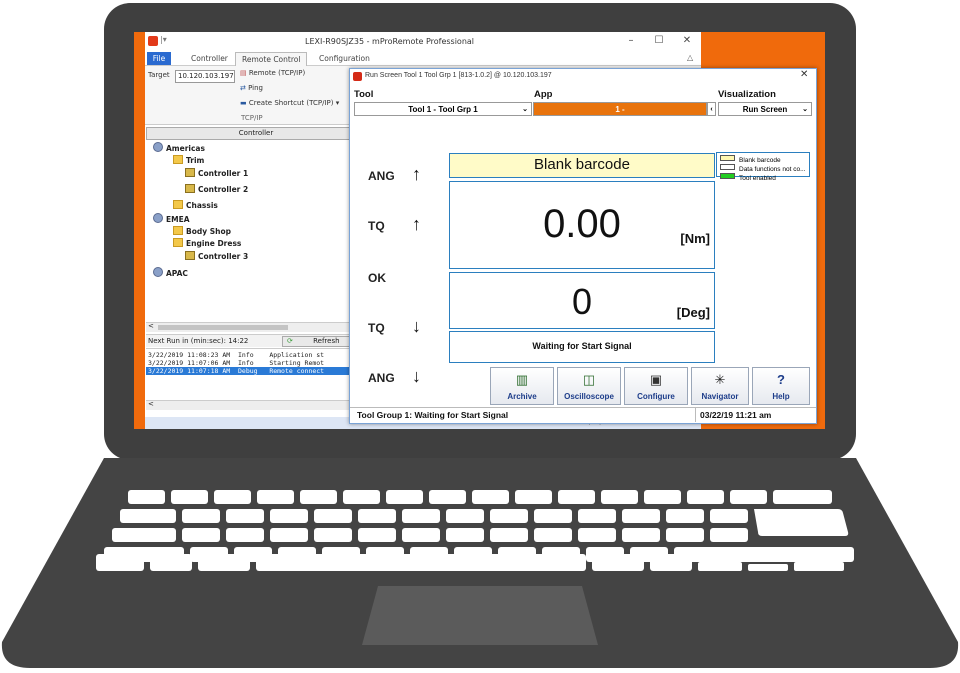 This screenshot has width=960, height=673. Describe the element at coordinates (188, 160) in the screenshot. I see `tree-item-trim: Trim` at that location.